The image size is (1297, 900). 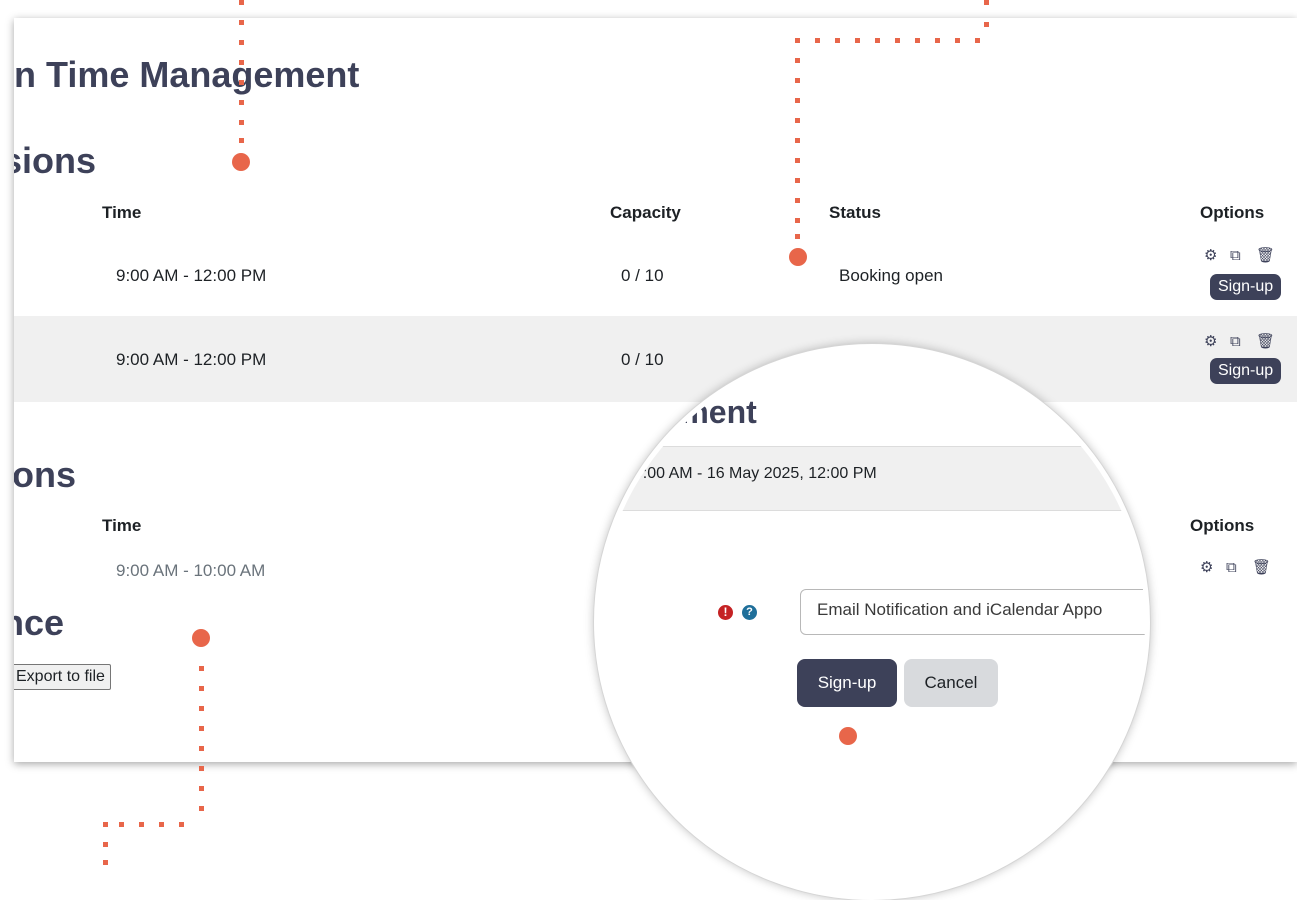 I want to click on question-icon: ?, so click(x=749, y=612).